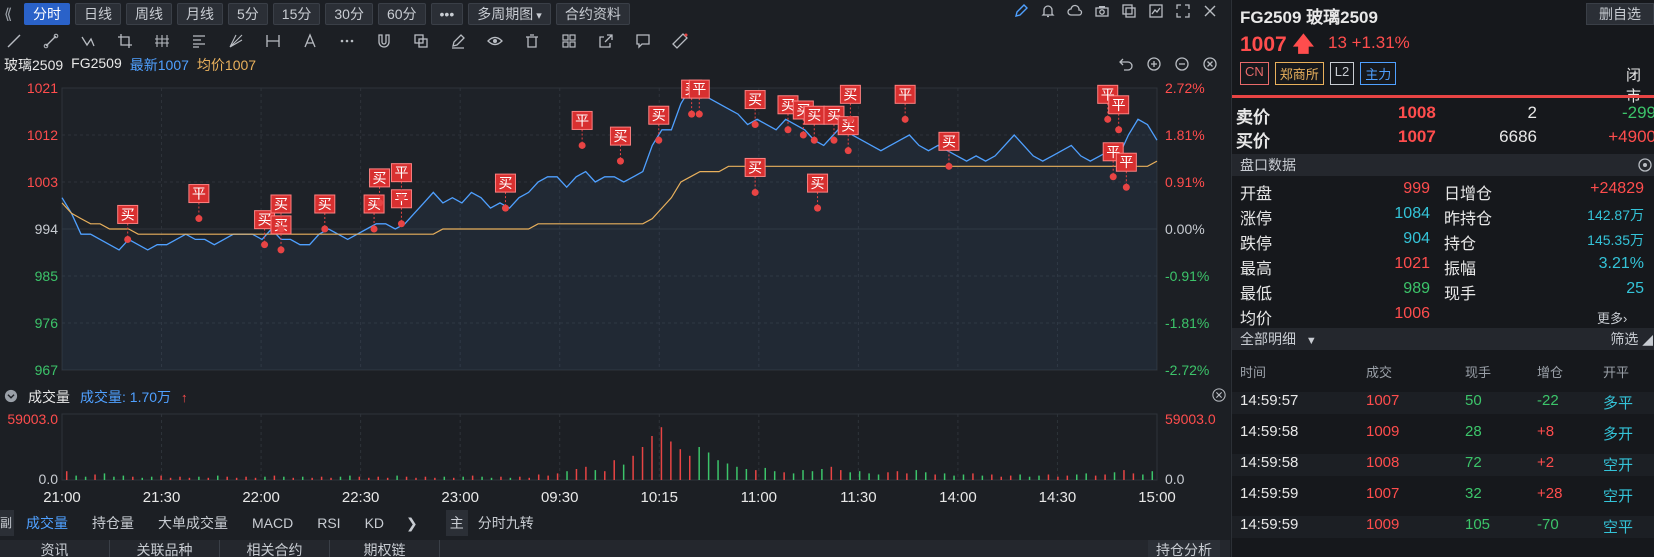 The image size is (1654, 557). What do you see at coordinates (1473, 493) in the screenshot?
I see `cell-volume: 32` at bounding box center [1473, 493].